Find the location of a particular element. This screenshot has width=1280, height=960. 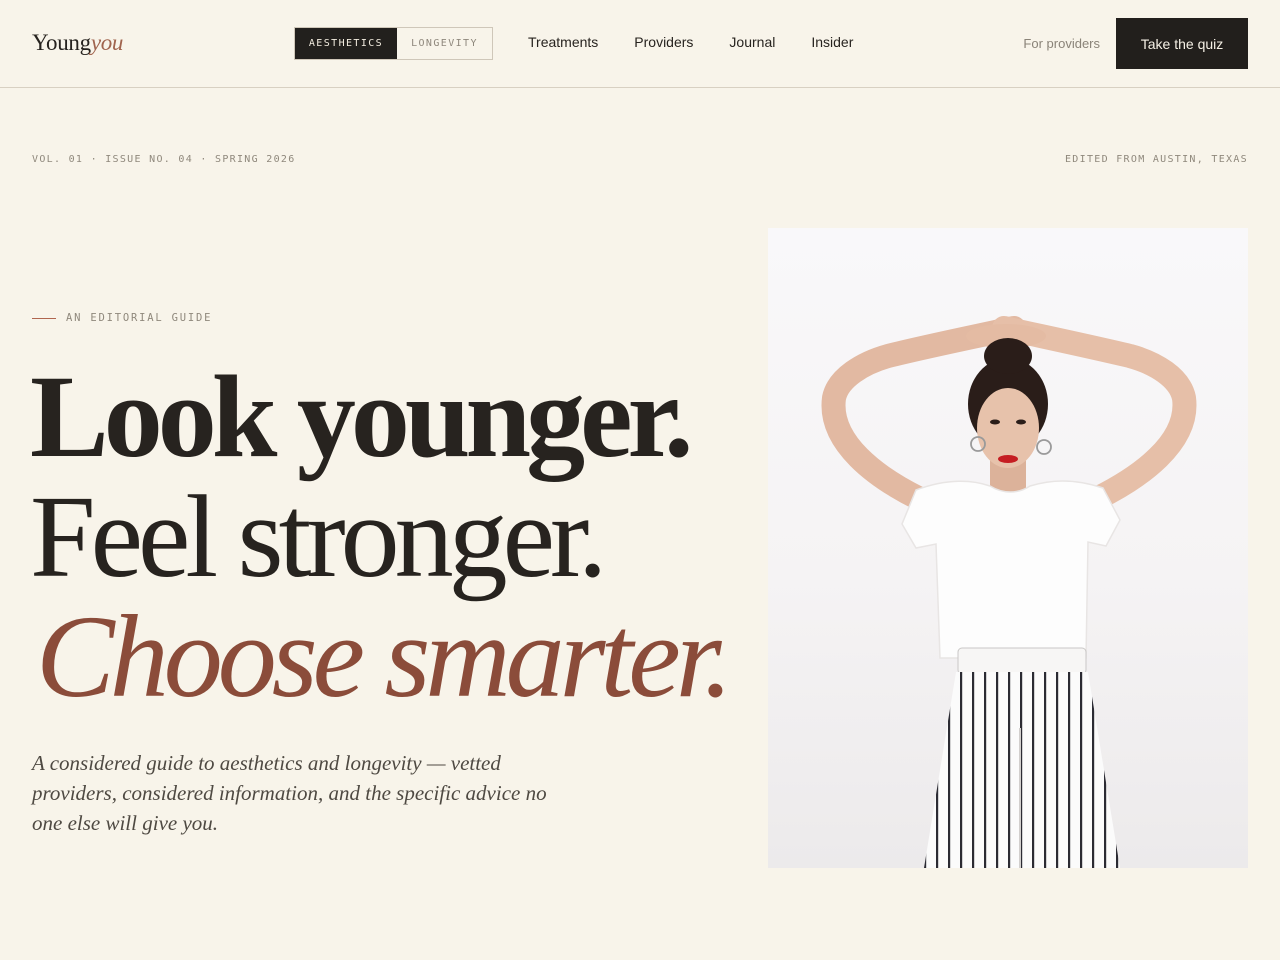

take-quiz-button: Take the quiz is located at coordinates (1182, 43).